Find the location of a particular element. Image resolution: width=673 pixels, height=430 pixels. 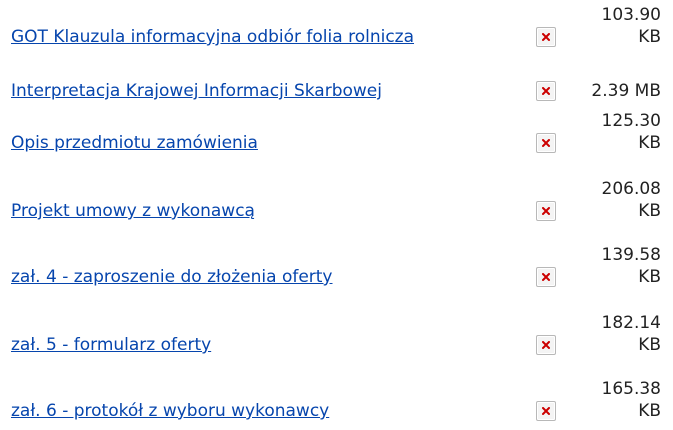

file-link: zał. 5 - formularz oferty is located at coordinates (111, 345).